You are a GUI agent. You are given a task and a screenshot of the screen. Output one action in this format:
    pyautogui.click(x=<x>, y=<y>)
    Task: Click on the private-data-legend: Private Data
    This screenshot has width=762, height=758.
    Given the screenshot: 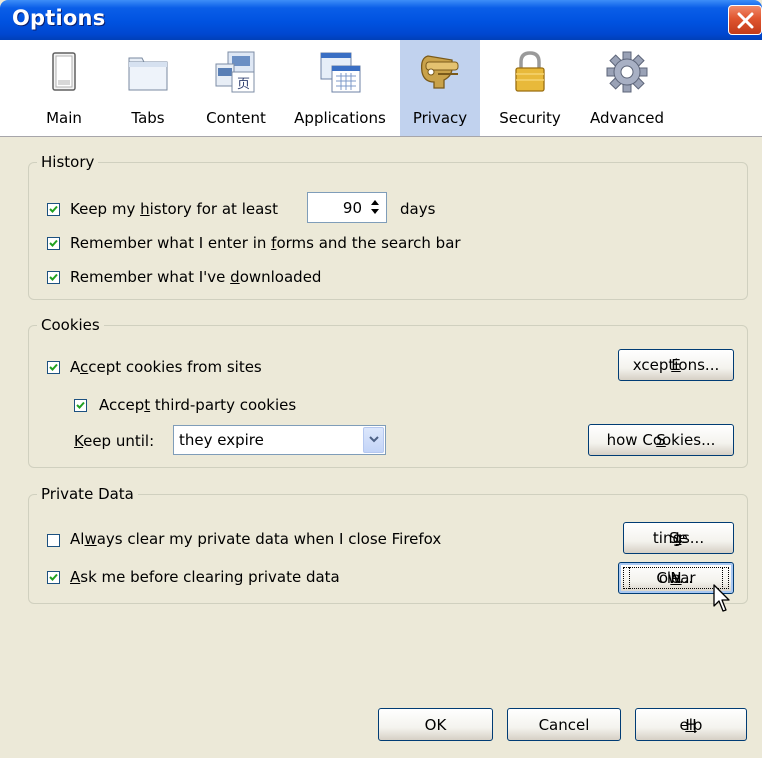 What is the action you would take?
    pyautogui.click(x=87, y=494)
    